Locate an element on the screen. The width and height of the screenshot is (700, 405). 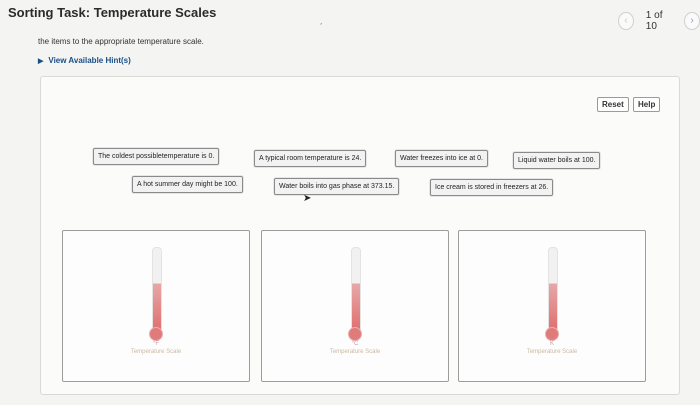
draggable-item: Ice cream is stored in freezers at 26. is located at coordinates (492, 187).